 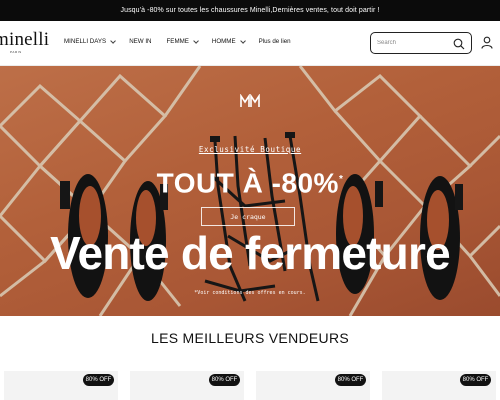 What do you see at coordinates (250, 338) in the screenshot?
I see `section-title-bestsellers: LES MEILLEURS VENDEURS` at bounding box center [250, 338].